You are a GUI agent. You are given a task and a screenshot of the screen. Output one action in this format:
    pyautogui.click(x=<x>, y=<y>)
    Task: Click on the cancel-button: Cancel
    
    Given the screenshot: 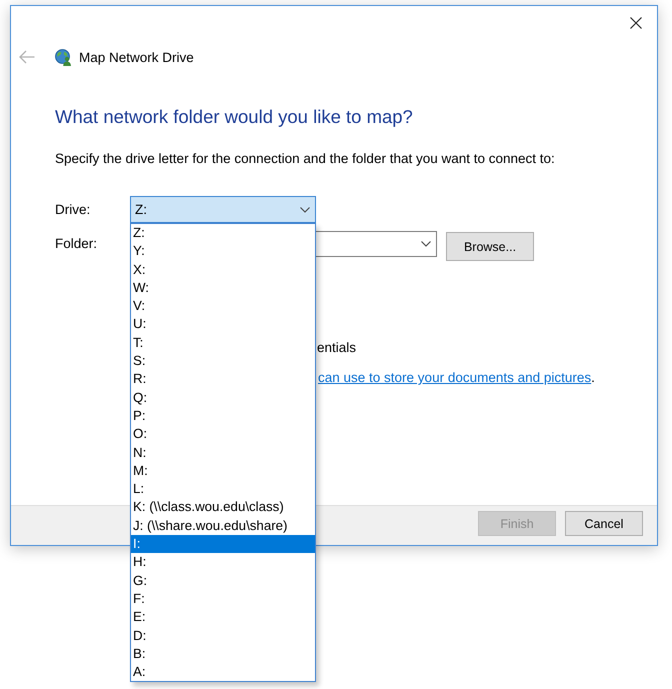 What is the action you would take?
    pyautogui.click(x=604, y=523)
    